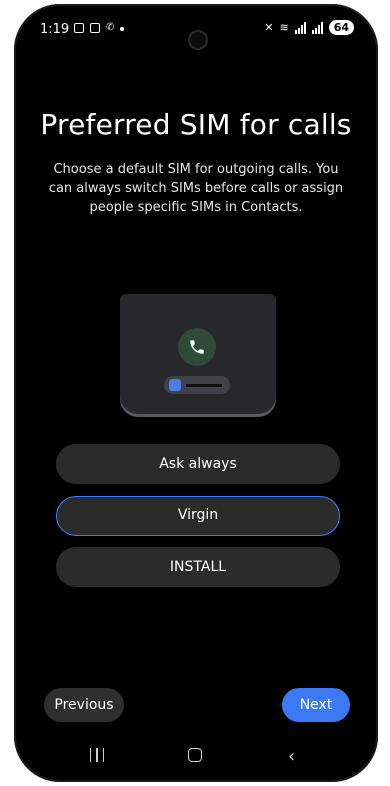  What do you see at coordinates (84, 705) in the screenshot?
I see `previous-button: Previous` at bounding box center [84, 705].